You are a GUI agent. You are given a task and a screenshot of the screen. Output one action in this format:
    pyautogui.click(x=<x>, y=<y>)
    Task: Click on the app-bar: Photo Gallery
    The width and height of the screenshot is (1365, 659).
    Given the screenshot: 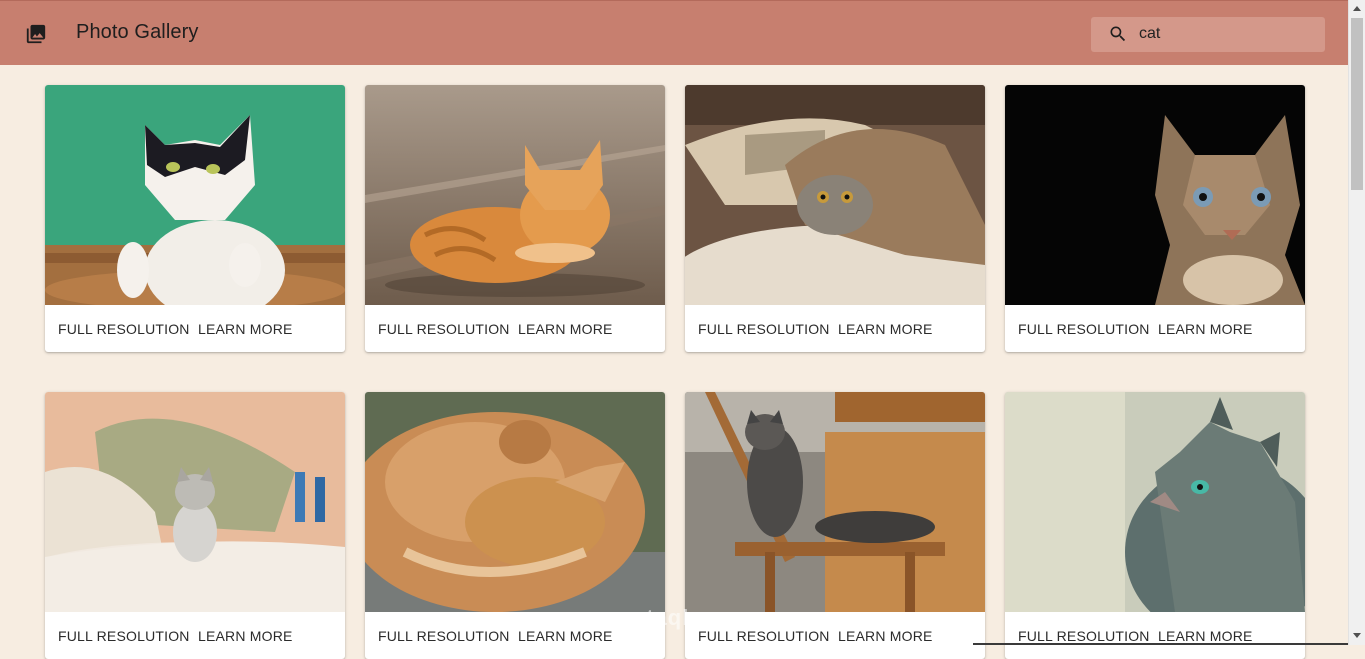 What is the action you would take?
    pyautogui.click(x=674, y=32)
    